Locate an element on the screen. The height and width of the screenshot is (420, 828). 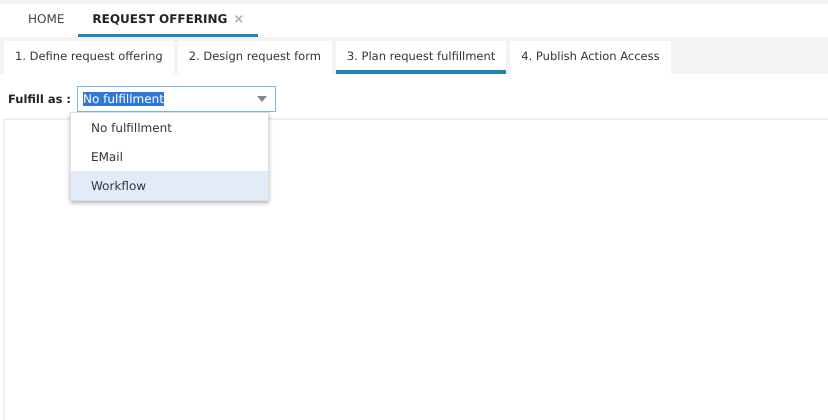
dropdown-option: EMail is located at coordinates (169, 156).